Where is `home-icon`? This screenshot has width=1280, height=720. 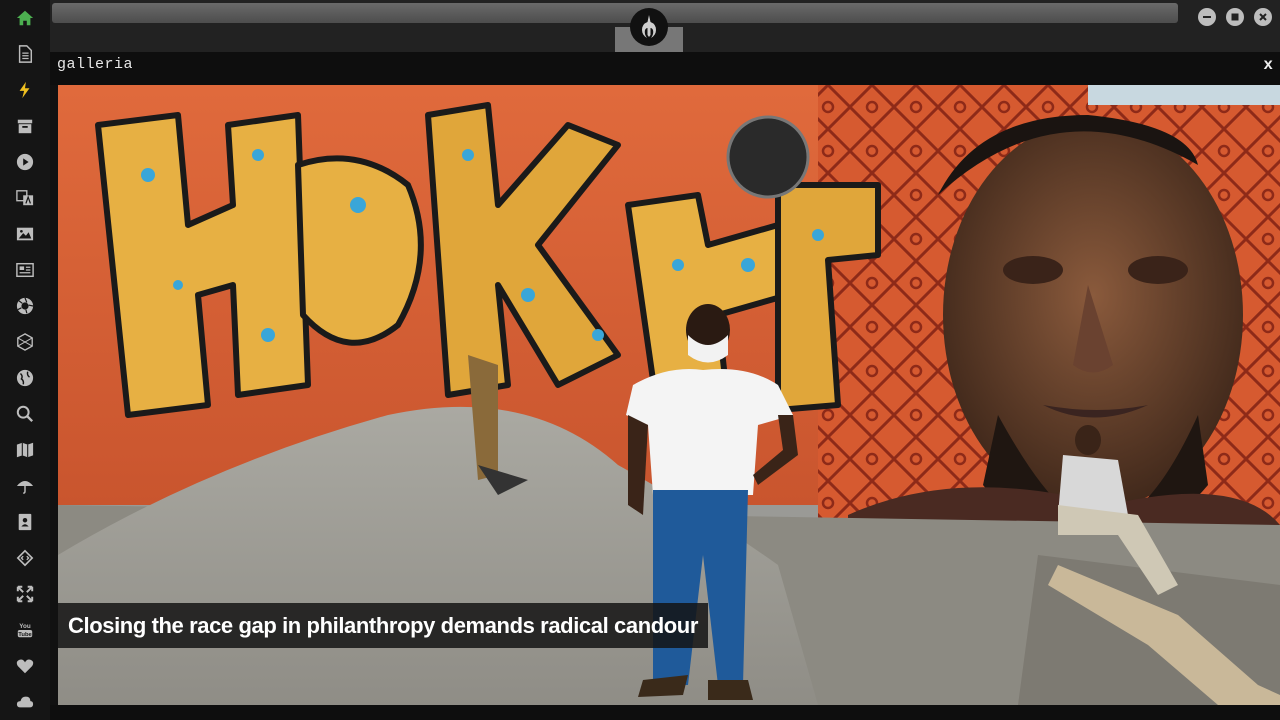 home-icon is located at coordinates (25, 18).